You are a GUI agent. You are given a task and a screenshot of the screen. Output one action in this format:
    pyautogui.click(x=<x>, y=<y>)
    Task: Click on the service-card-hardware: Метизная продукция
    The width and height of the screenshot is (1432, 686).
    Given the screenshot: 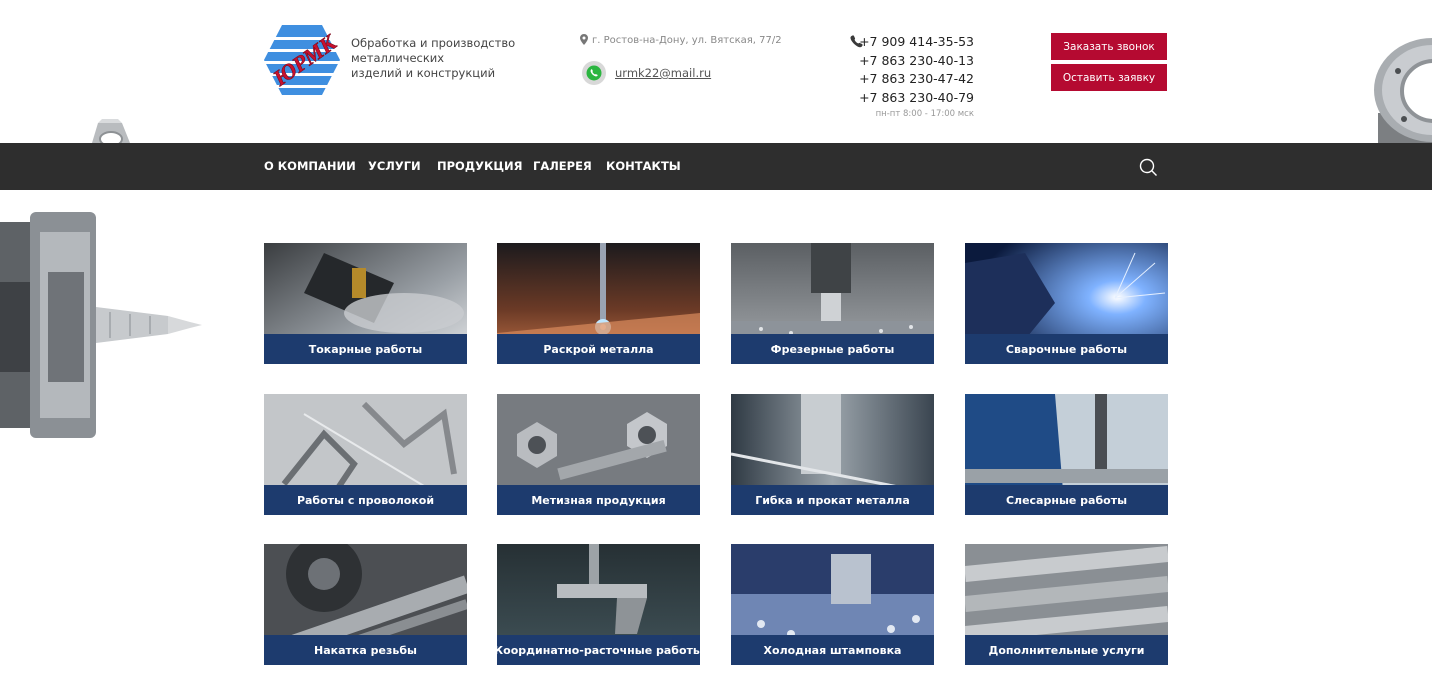 What is the action you would take?
    pyautogui.click(x=598, y=454)
    